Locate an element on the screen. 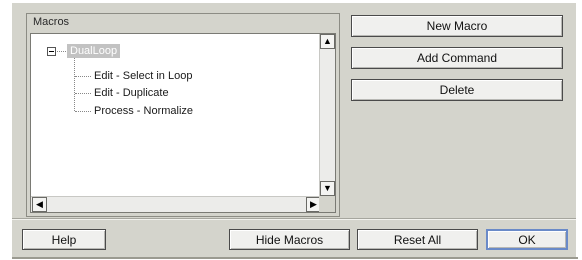  tree-item-normalize: Process - Normalize is located at coordinates (143, 111).